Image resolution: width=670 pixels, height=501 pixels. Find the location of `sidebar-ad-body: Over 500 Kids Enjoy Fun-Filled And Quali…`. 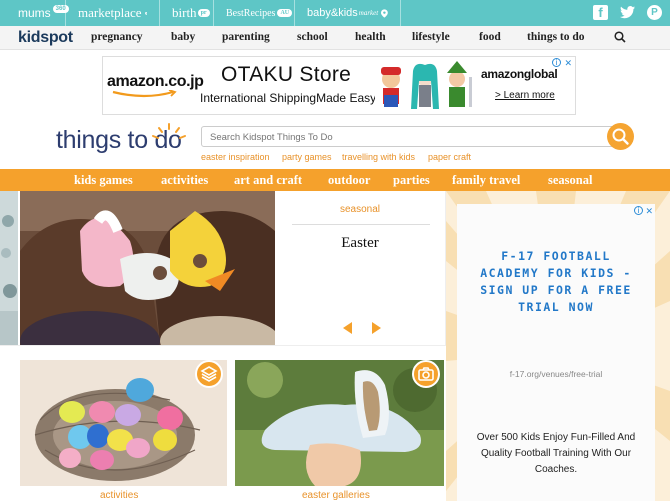

sidebar-ad-body: Over 500 Kids Enjoy Fun-Filled And Quali… is located at coordinates (556, 453).